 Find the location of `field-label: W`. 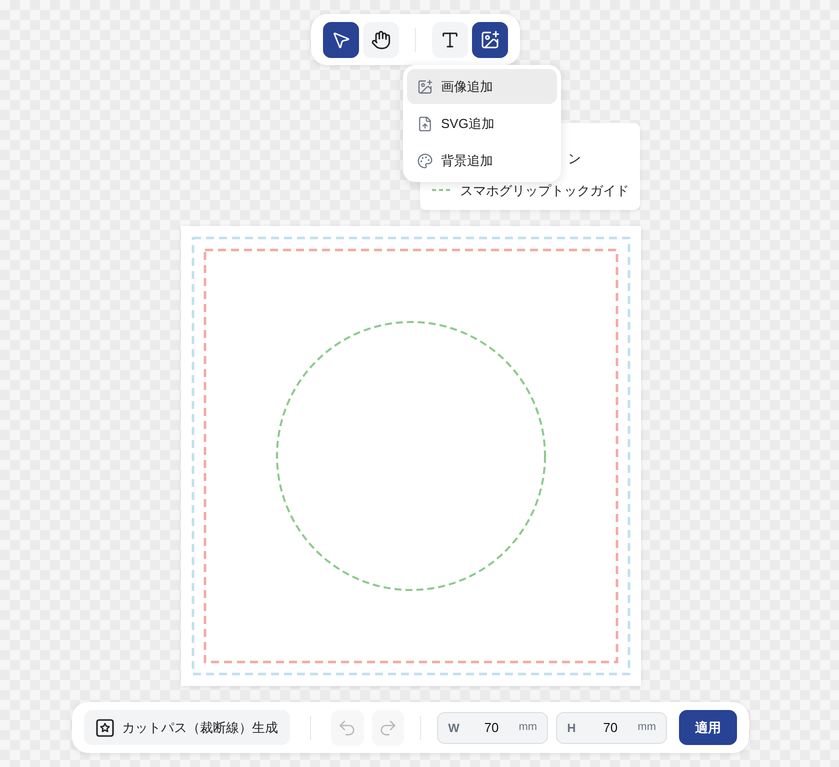

field-label: W is located at coordinates (454, 728).